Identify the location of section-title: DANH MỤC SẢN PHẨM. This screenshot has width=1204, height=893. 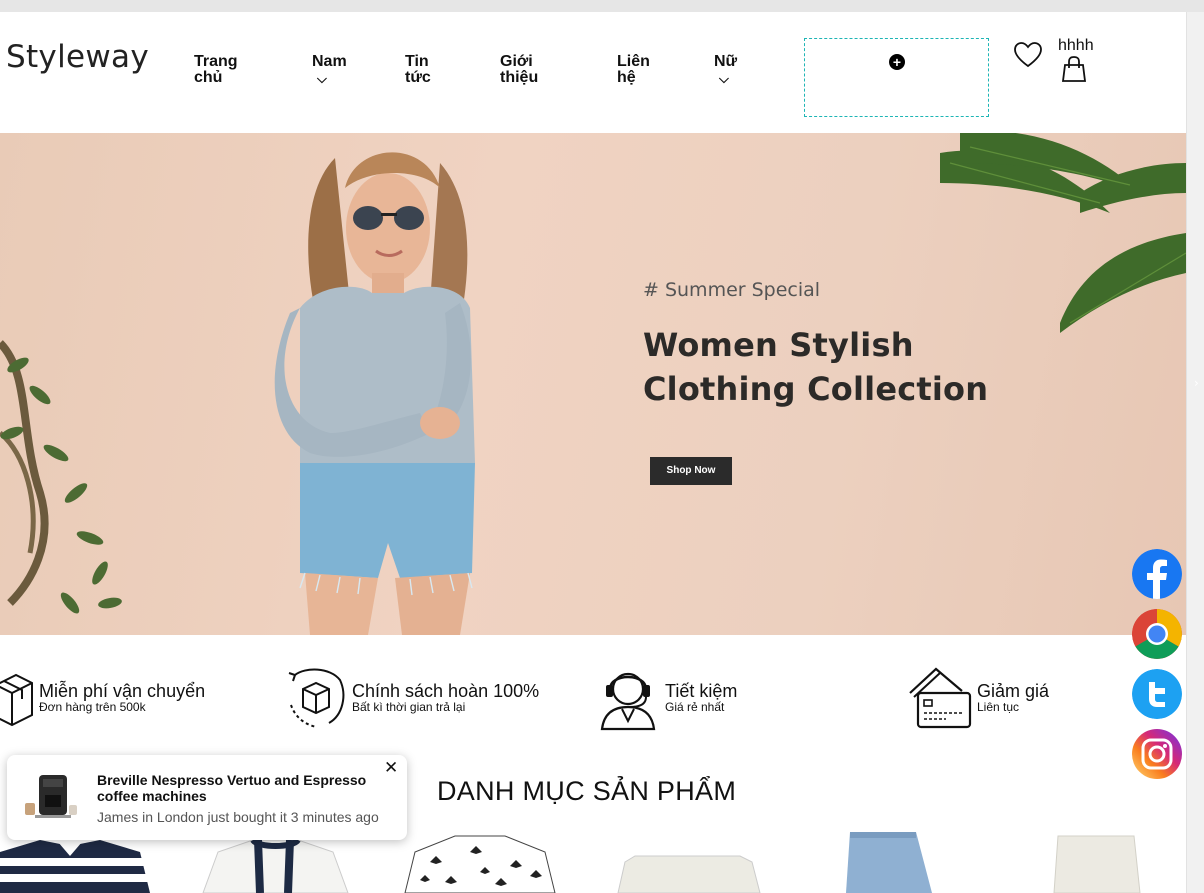
(587, 791).